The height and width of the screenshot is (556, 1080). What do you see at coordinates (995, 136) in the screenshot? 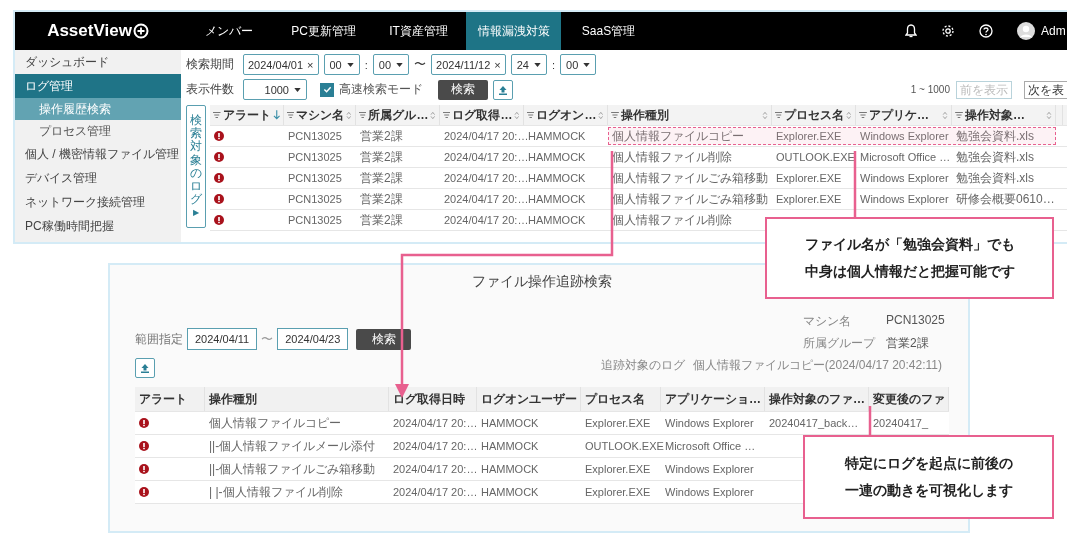
I see `table-cell: 勉強会資料.xls` at bounding box center [995, 136].